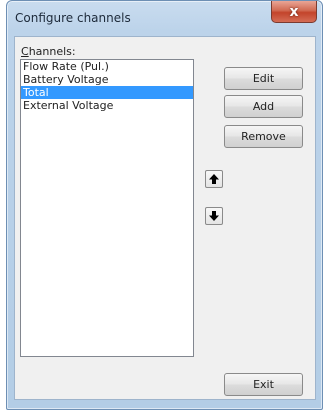 This screenshot has height=412, width=325. Describe the element at coordinates (73, 18) in the screenshot. I see `window-title: Configure channels` at that location.